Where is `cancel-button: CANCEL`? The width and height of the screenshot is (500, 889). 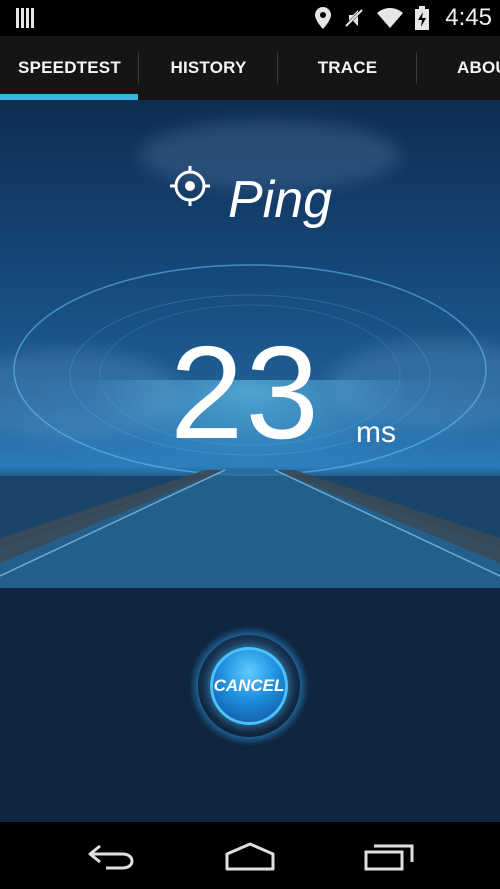 cancel-button: CANCEL is located at coordinates (249, 686).